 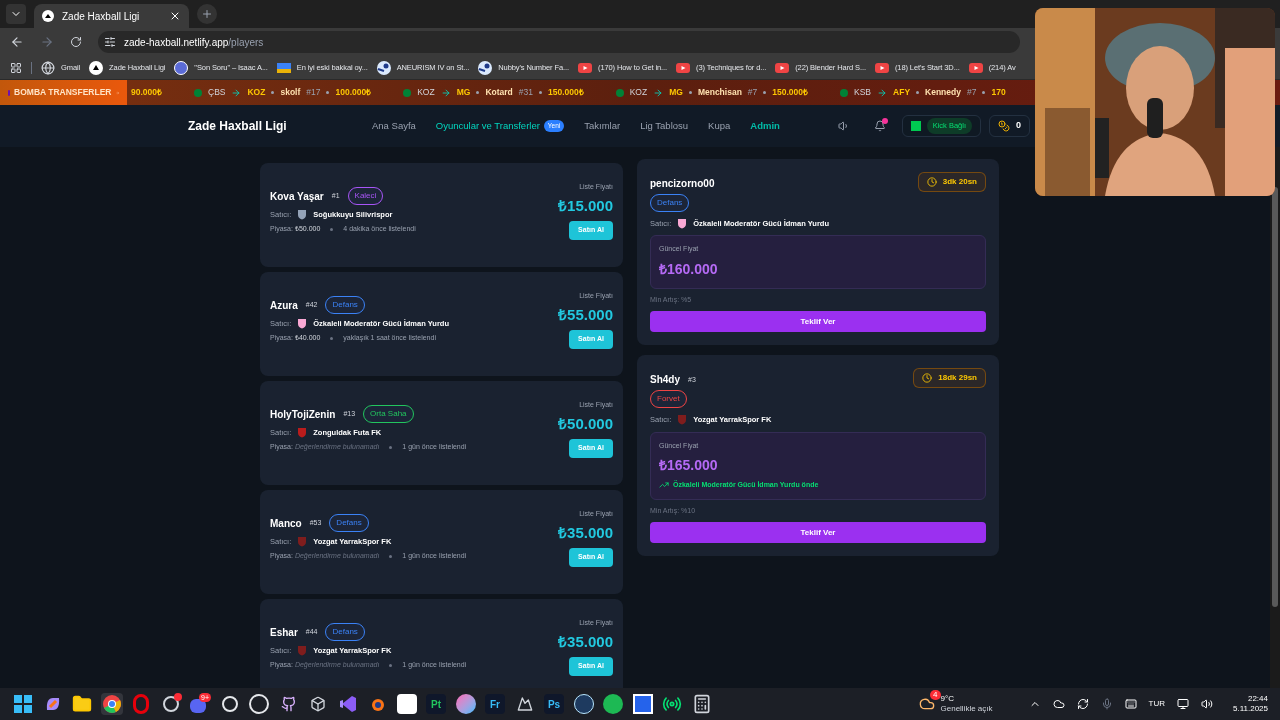 What do you see at coordinates (719, 92) in the screenshot?
I see `player-name: Menchisan` at bounding box center [719, 92].